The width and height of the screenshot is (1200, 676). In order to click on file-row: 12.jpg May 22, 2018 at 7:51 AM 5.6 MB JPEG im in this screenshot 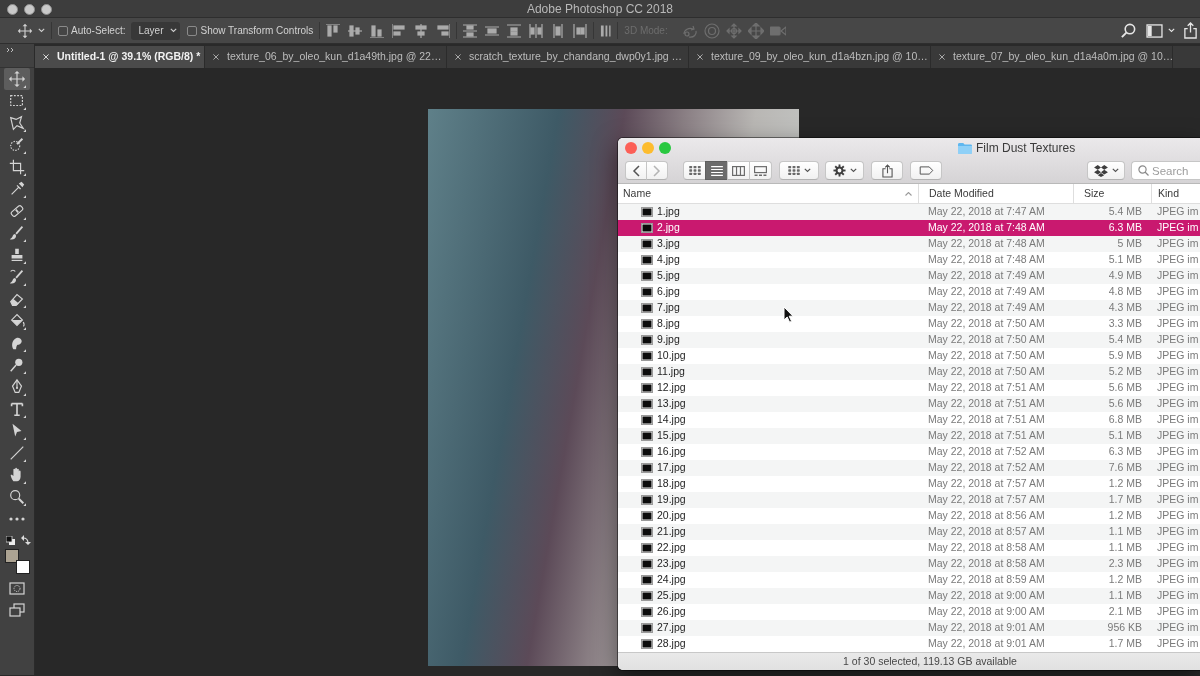, I will do `click(909, 388)`.